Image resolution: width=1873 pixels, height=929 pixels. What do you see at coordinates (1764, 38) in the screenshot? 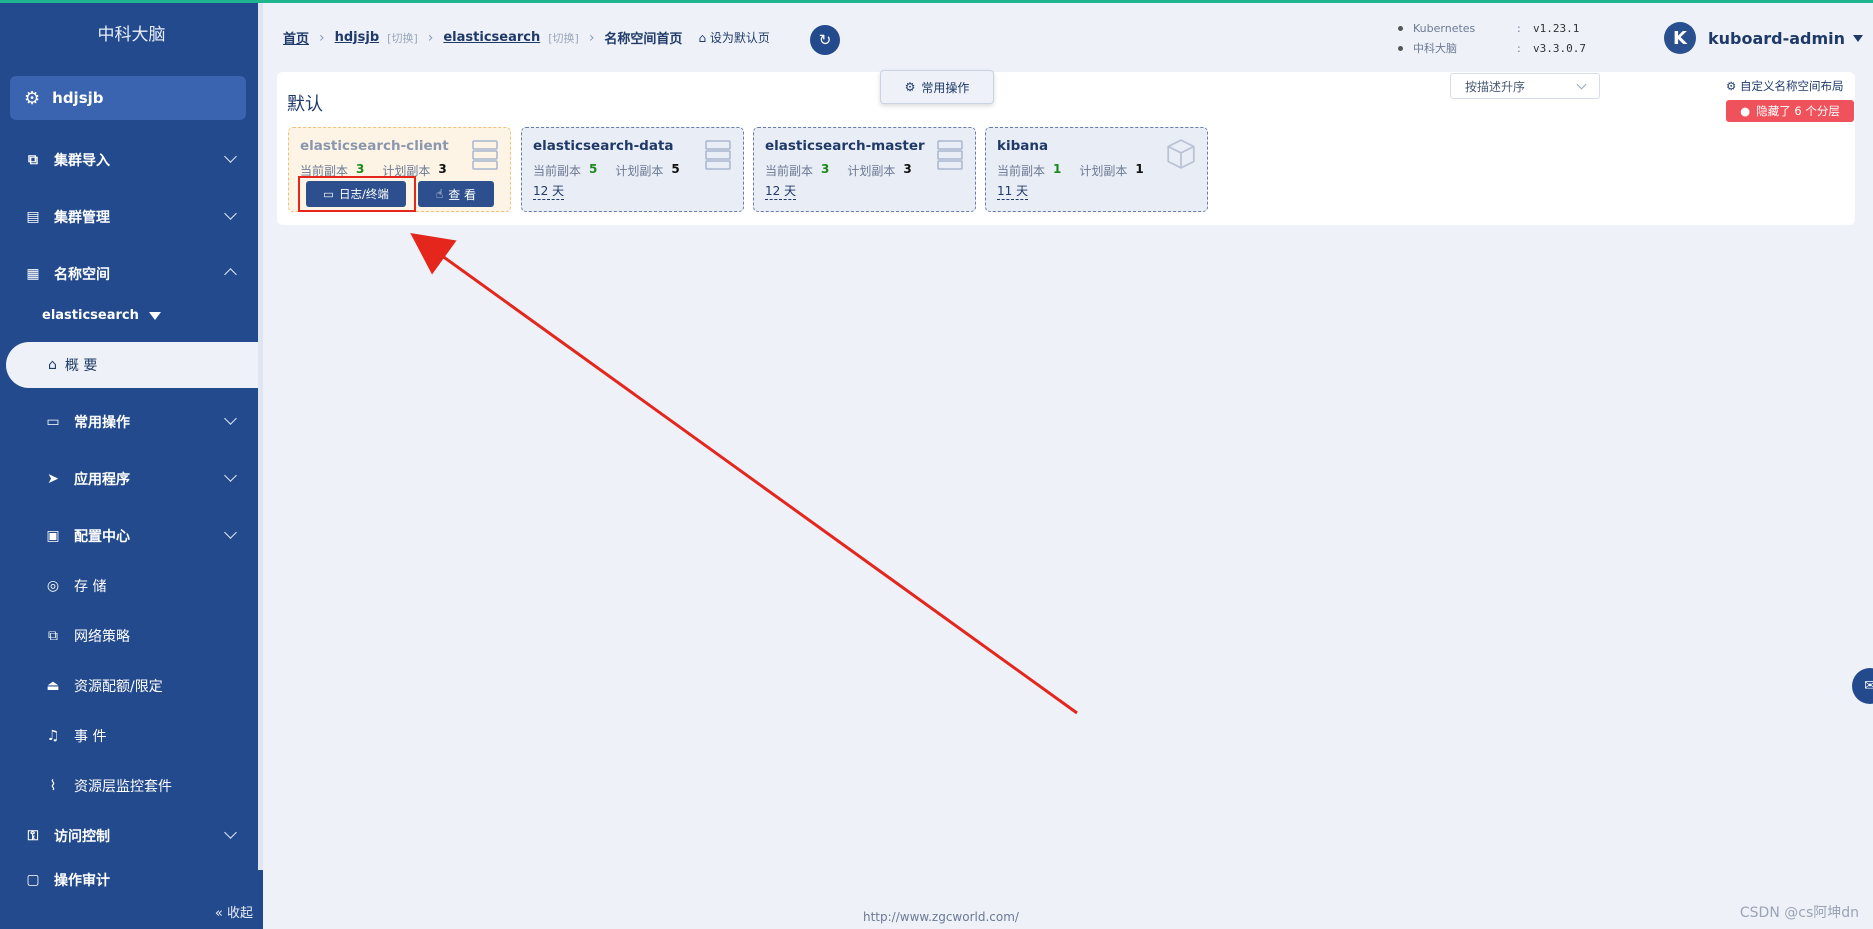
I see `user-menu: K kuboard-admin` at bounding box center [1764, 38].